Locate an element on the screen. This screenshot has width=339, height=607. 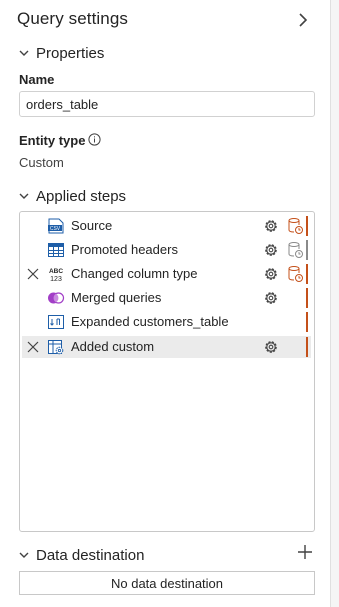
step-label: Promoted headers is located at coordinates (124, 249).